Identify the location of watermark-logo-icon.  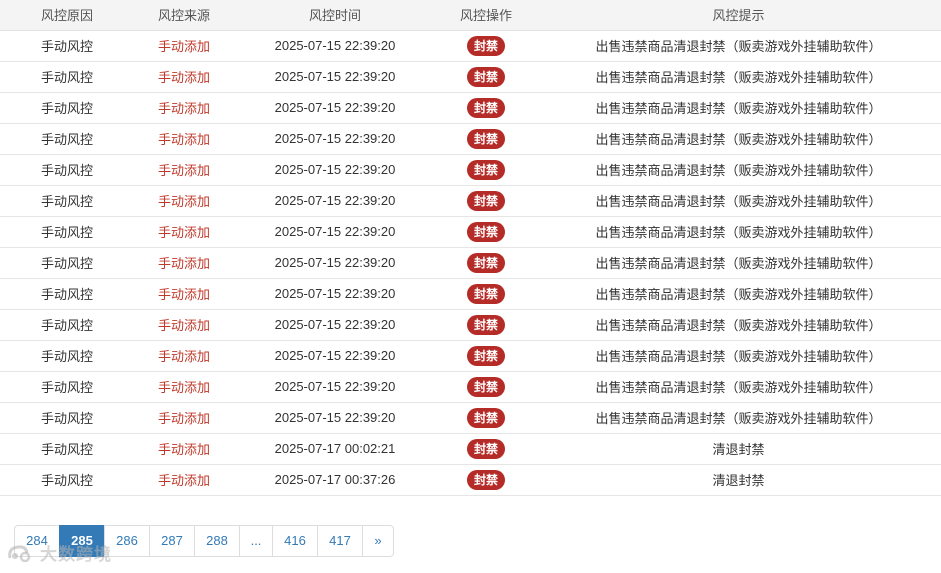
(19, 553).